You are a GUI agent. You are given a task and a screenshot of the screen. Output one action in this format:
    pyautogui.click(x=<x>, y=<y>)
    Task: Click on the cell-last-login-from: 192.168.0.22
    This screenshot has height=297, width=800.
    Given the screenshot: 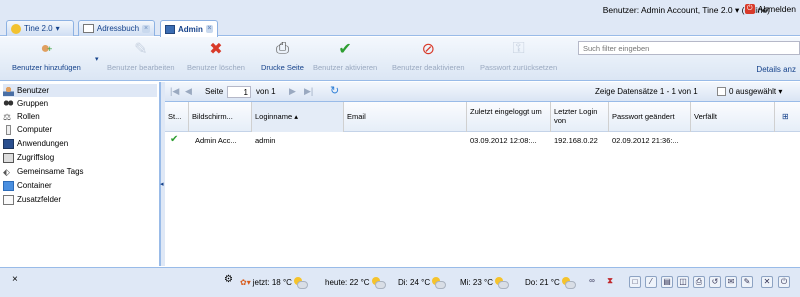 What is the action you would take?
    pyautogui.click(x=576, y=140)
    